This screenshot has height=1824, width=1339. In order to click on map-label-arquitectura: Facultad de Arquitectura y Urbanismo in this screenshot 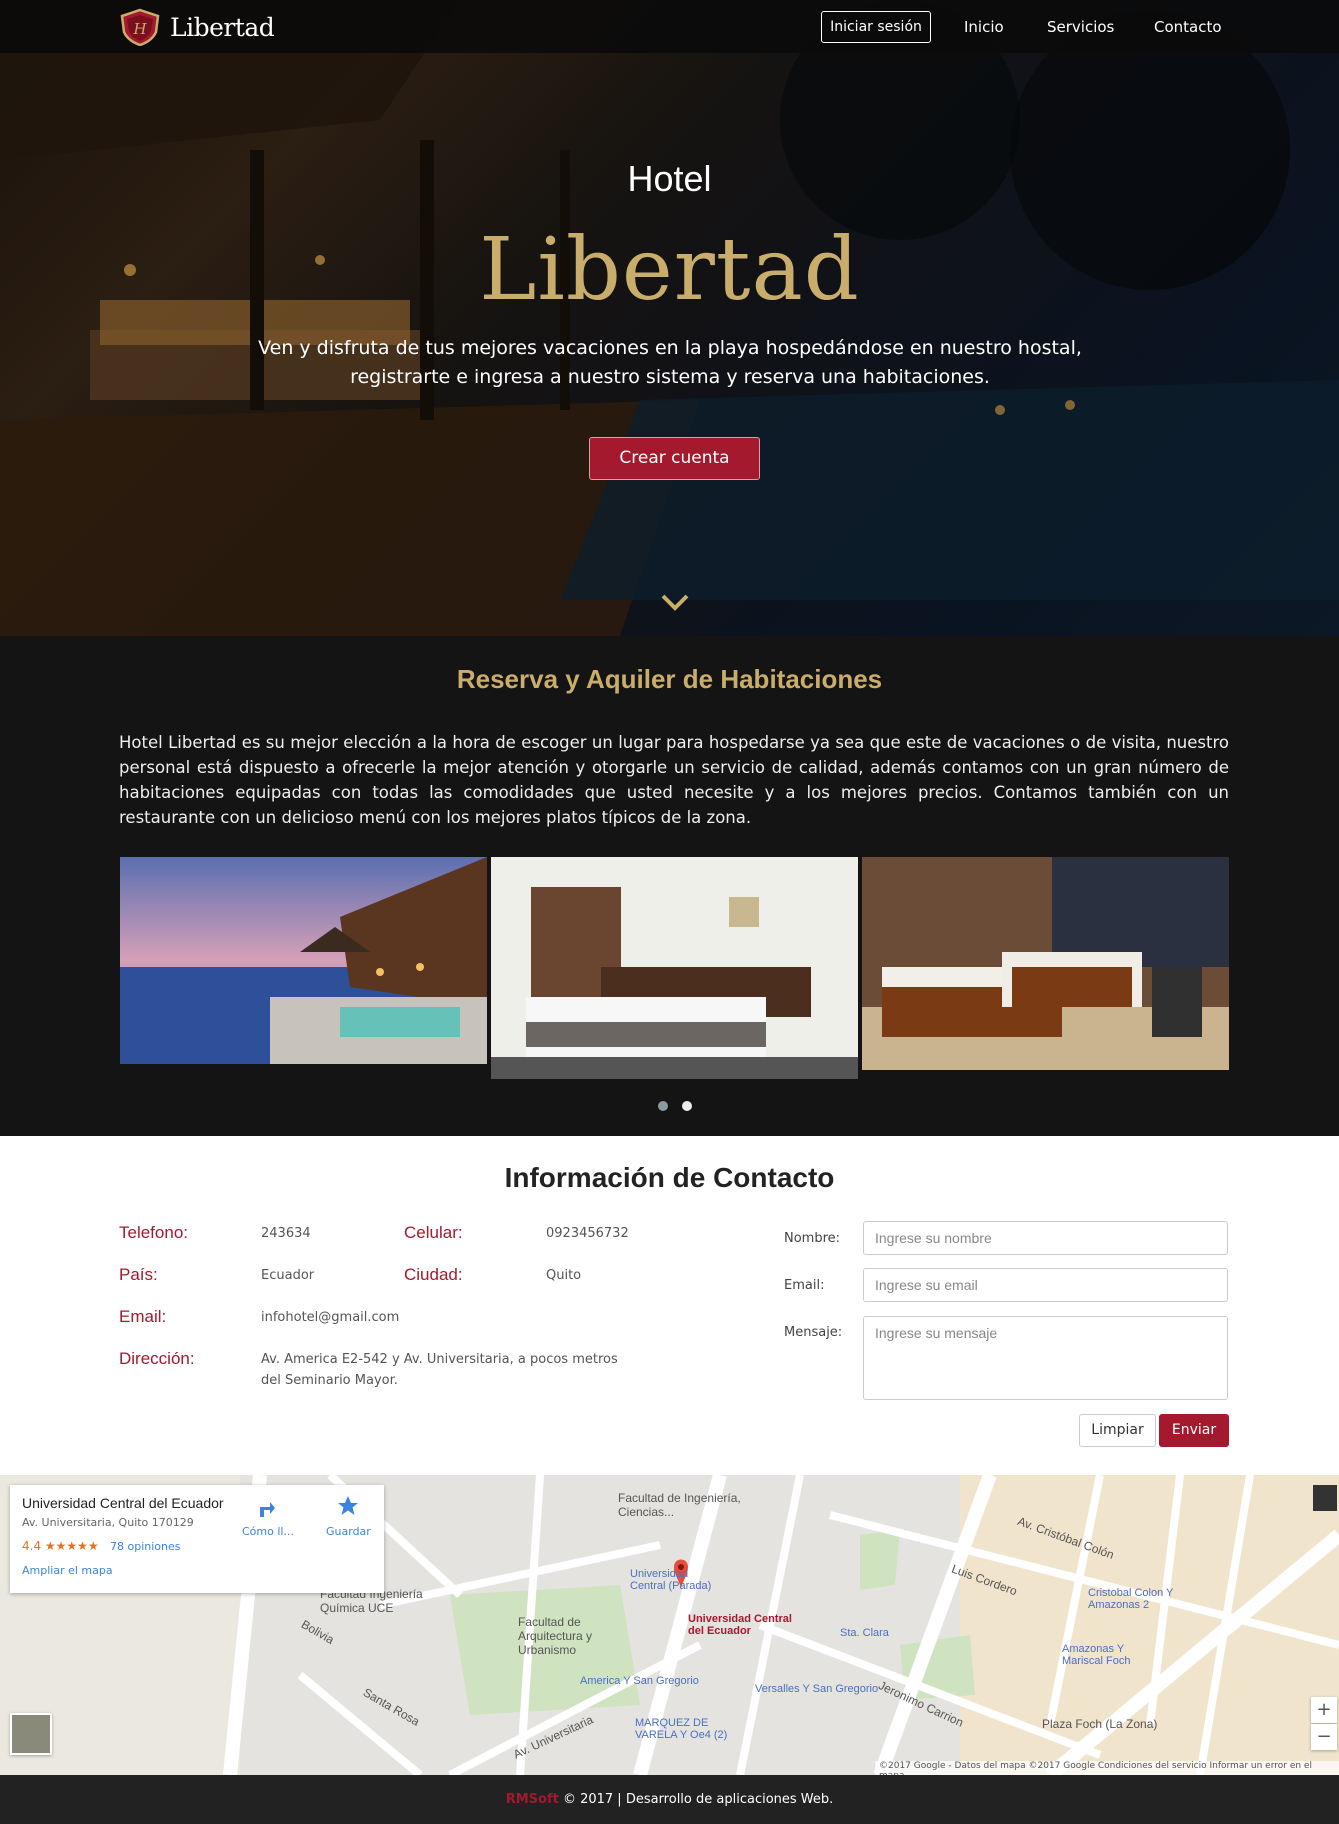, I will do `click(555, 1636)`.